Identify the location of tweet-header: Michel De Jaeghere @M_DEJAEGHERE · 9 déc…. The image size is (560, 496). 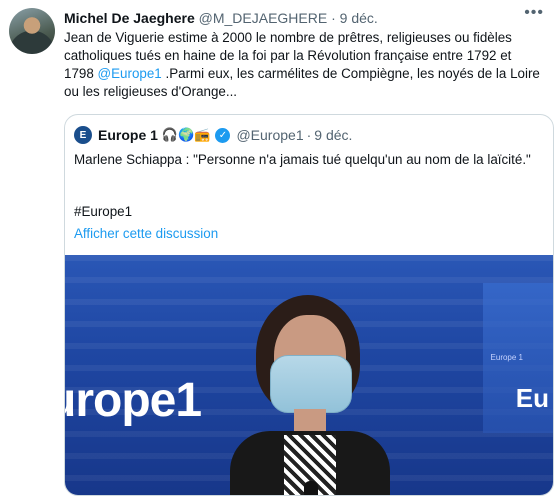
(221, 18).